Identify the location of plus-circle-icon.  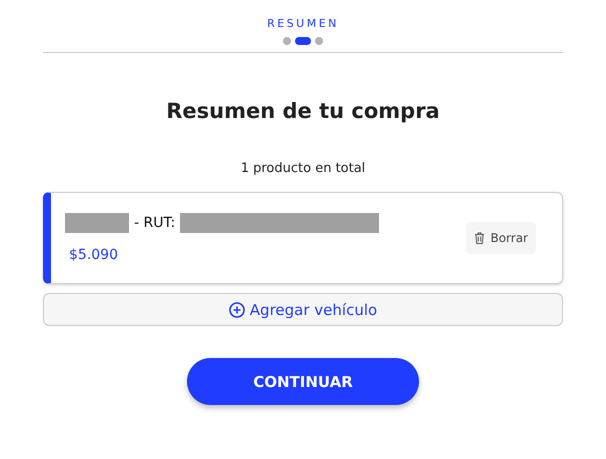
(236, 310).